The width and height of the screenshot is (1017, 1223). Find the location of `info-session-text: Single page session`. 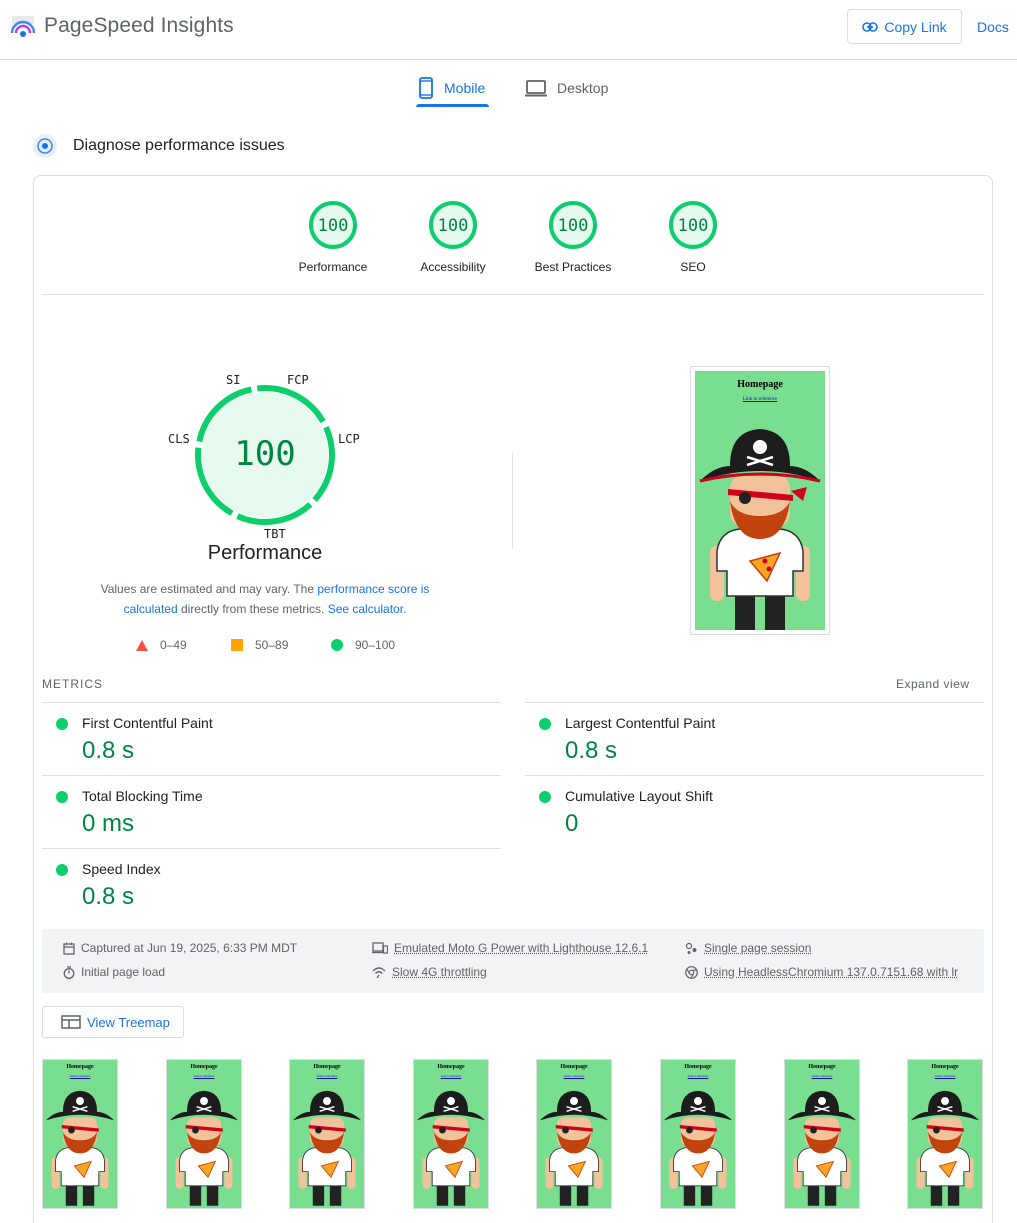

info-session-text: Single page session is located at coordinates (757, 948).